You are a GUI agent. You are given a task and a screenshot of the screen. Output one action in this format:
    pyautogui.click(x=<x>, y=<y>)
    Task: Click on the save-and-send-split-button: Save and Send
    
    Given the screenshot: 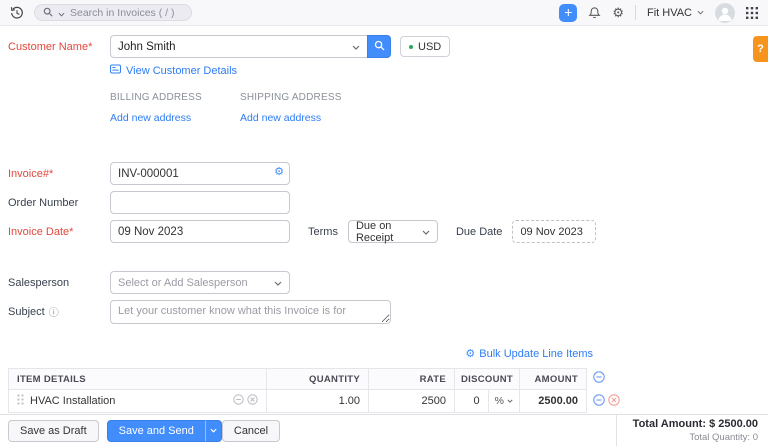 What is the action you would take?
    pyautogui.click(x=164, y=430)
    